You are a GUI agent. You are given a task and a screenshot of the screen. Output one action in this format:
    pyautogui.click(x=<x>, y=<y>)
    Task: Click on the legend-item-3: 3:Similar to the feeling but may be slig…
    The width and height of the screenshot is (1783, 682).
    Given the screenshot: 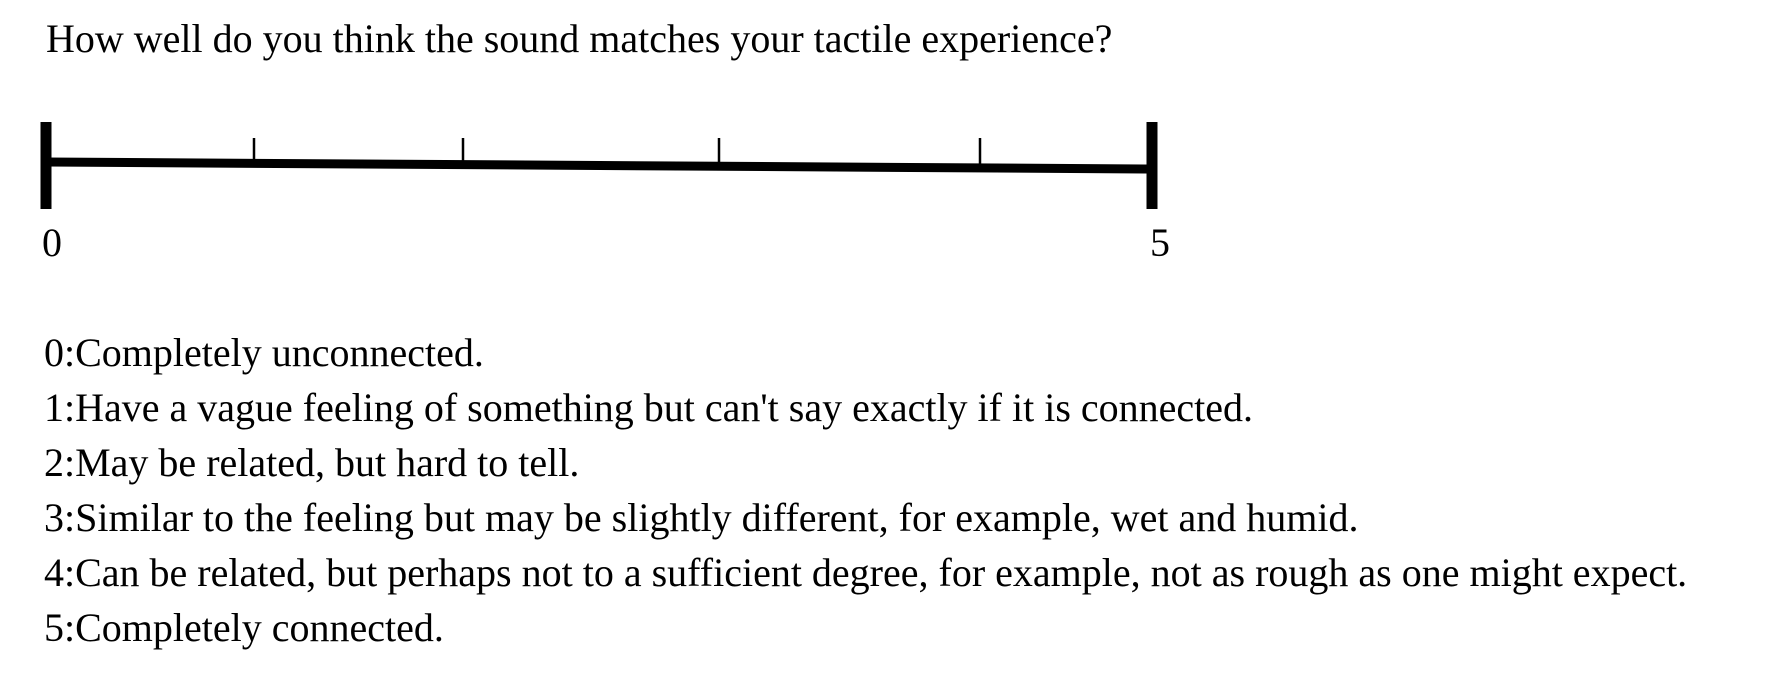 What is the action you would take?
    pyautogui.click(x=701, y=517)
    